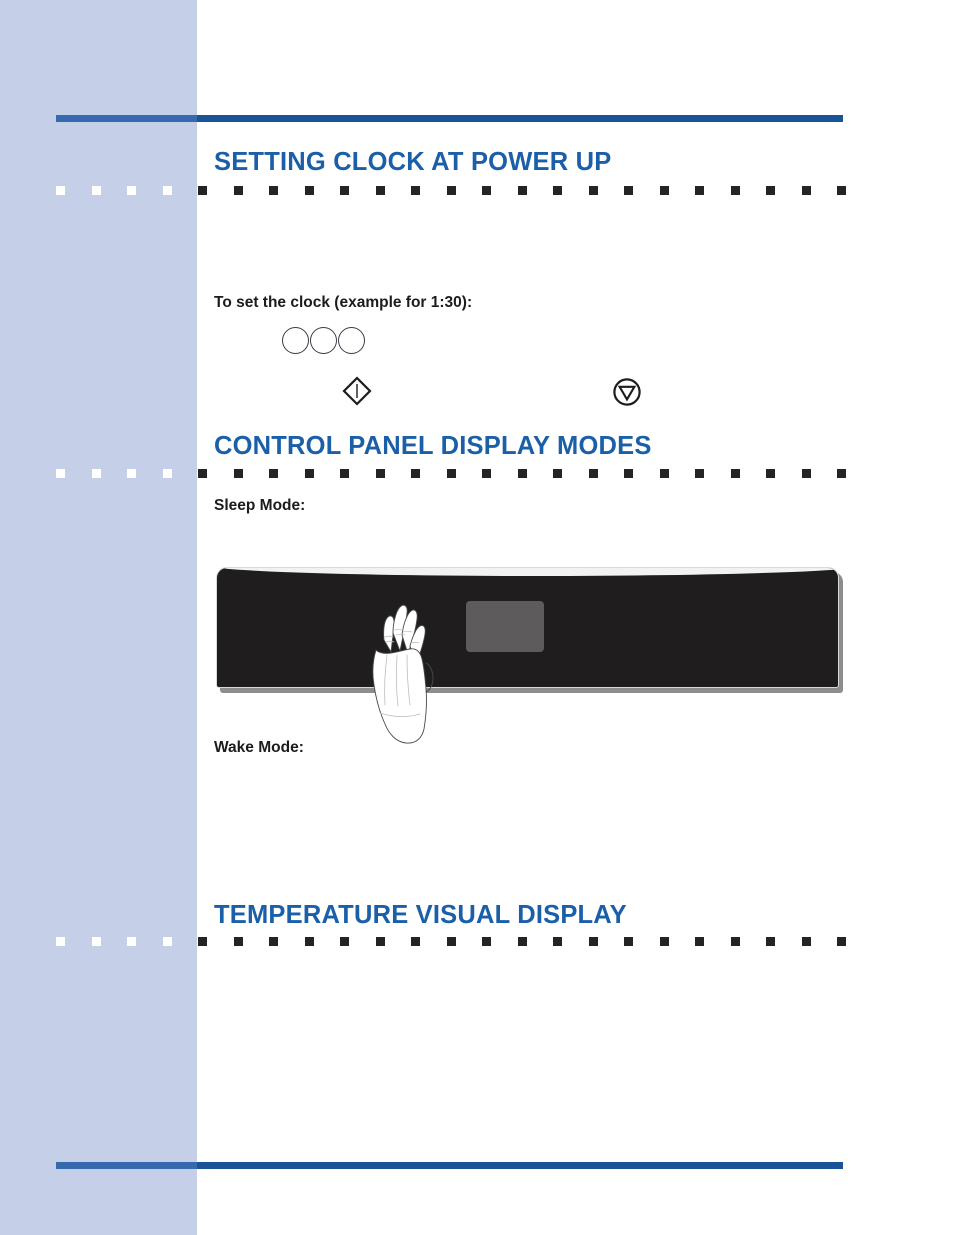 This screenshot has height=1235, width=954. Describe the element at coordinates (260, 505) in the screenshot. I see `sleep-mode-label: Sleep Mode:` at that location.